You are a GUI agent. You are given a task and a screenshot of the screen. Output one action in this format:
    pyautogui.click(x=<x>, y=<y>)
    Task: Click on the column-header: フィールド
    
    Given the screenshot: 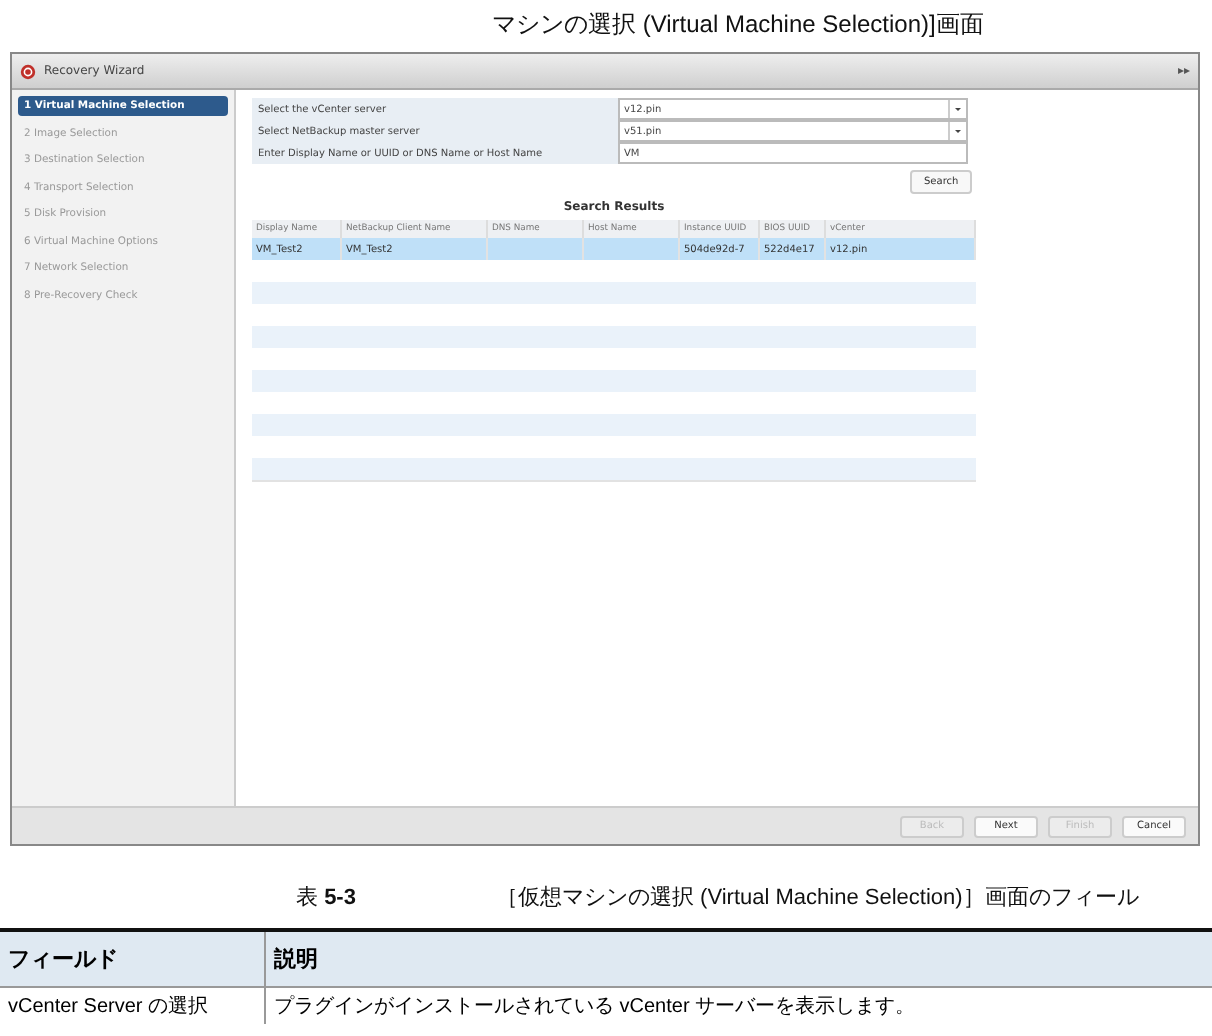 What is the action you would take?
    pyautogui.click(x=132, y=959)
    